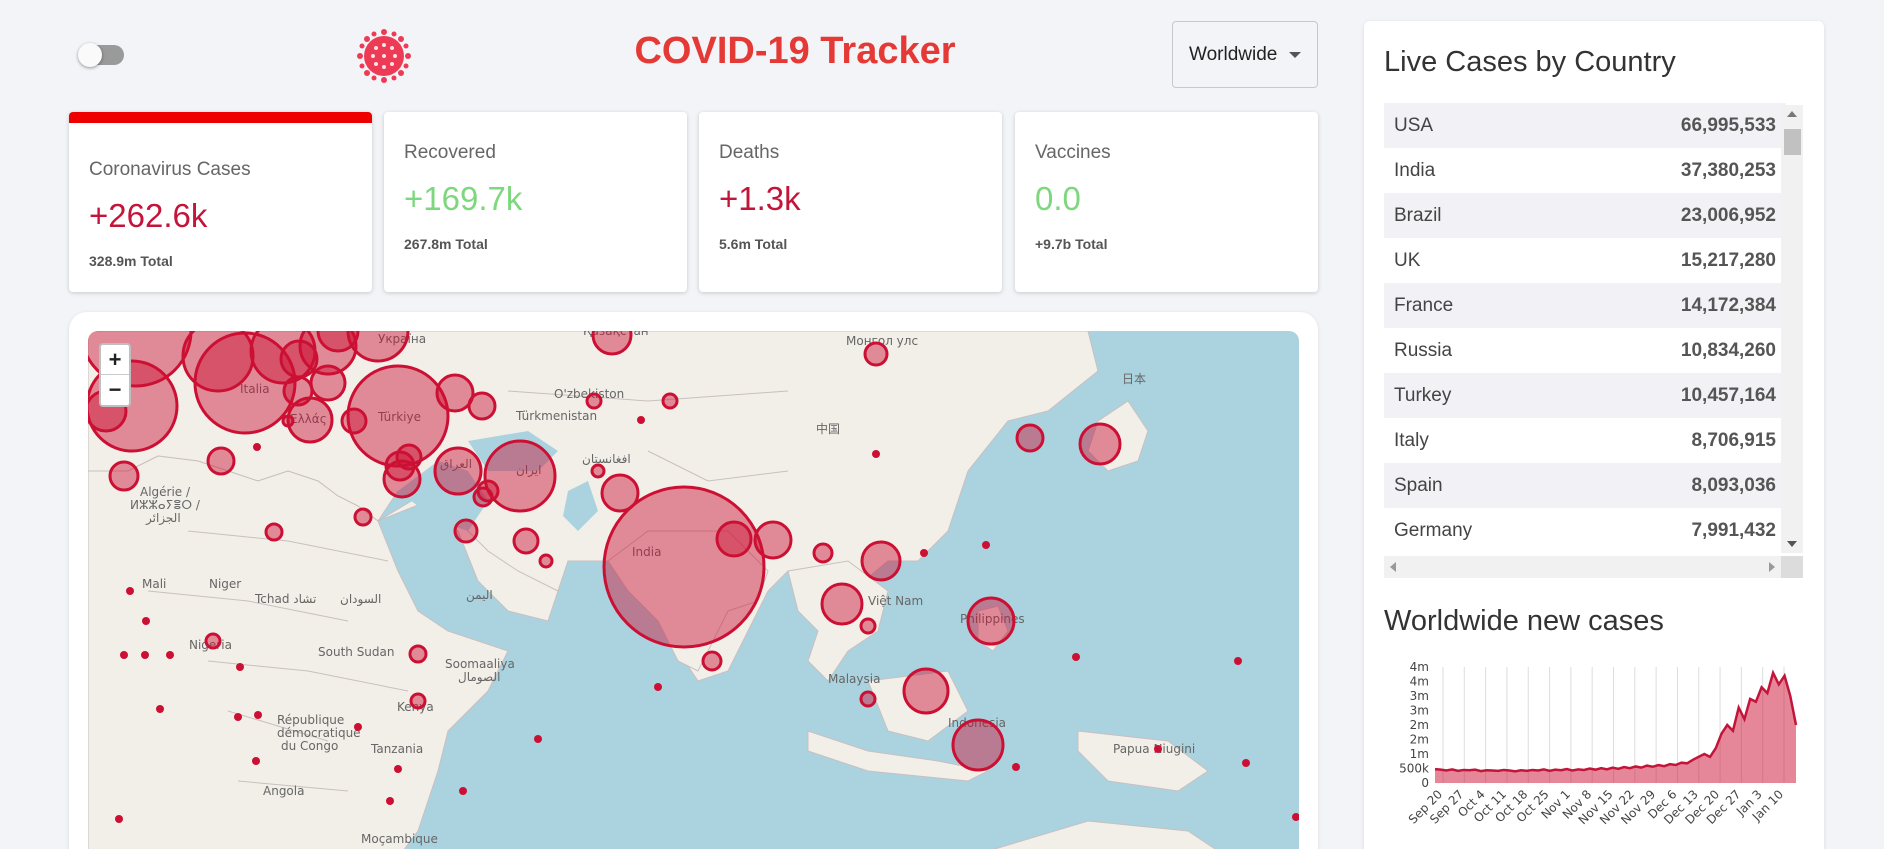 This screenshot has height=849, width=1884. I want to click on svg-text: Mali, so click(154, 584).